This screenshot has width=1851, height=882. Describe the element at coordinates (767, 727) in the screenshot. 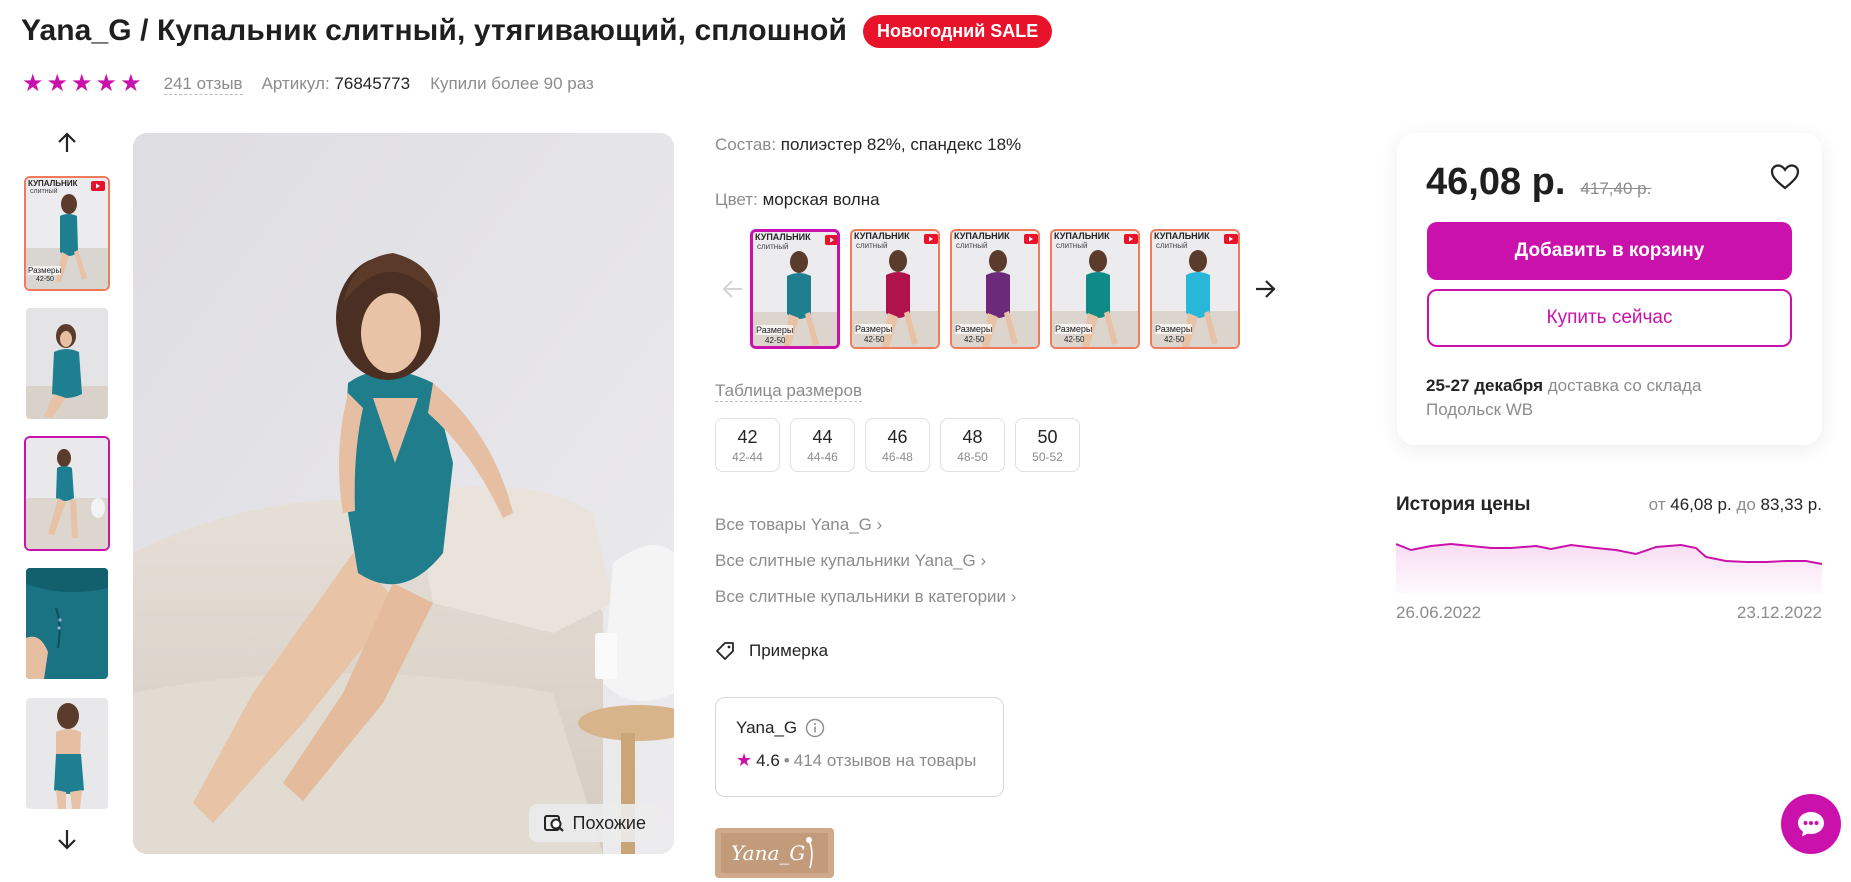

I see `seller-name: Yana_G` at that location.